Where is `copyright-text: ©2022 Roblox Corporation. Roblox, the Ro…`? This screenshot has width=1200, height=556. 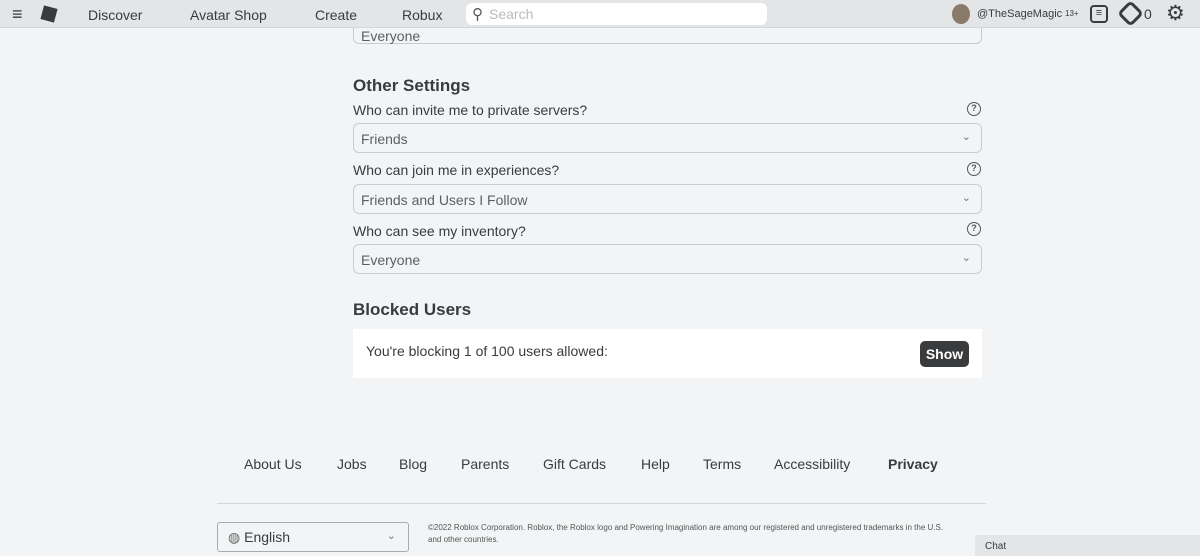 copyright-text: ©2022 Roblox Corporation. Roblox, the Ro… is located at coordinates (686, 533).